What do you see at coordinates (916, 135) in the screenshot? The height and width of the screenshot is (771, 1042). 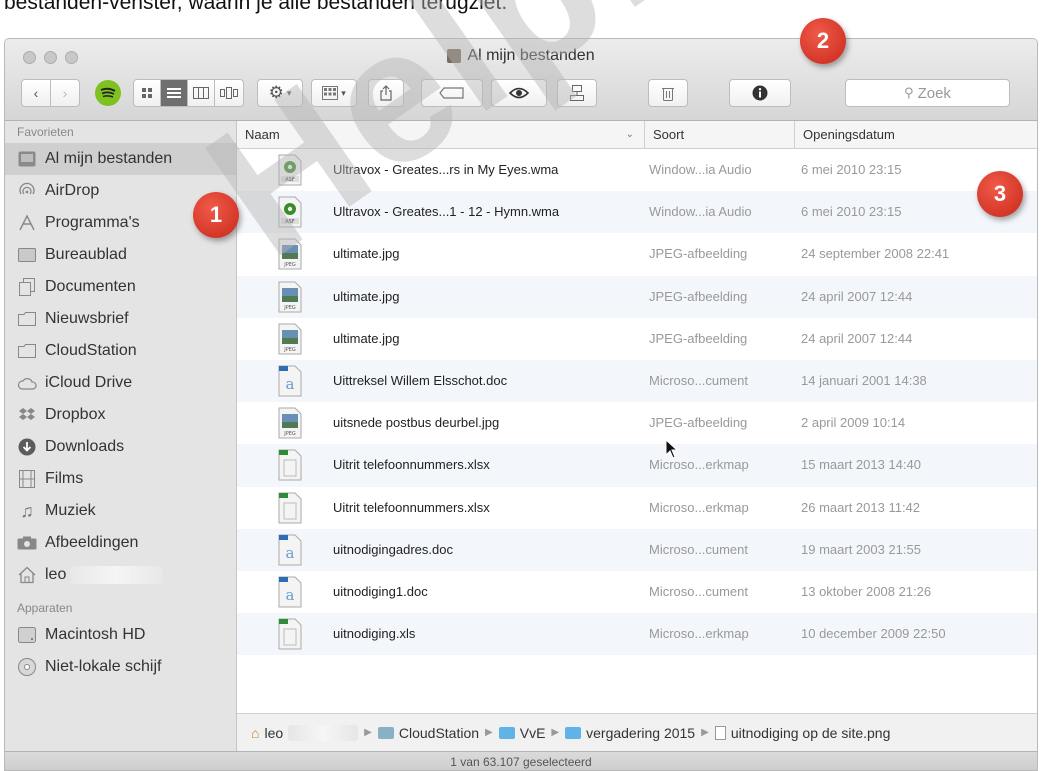 I see `column-header-date: Openingsdatum` at bounding box center [916, 135].